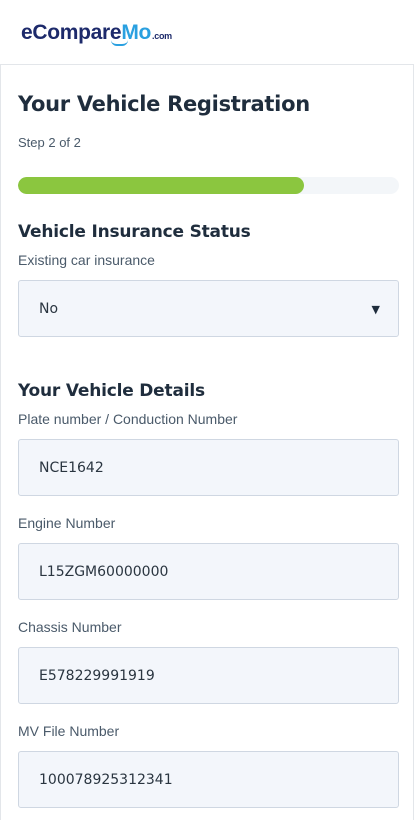 The image size is (414, 820). I want to click on app-header: eCompareMo.com, so click(207, 32).